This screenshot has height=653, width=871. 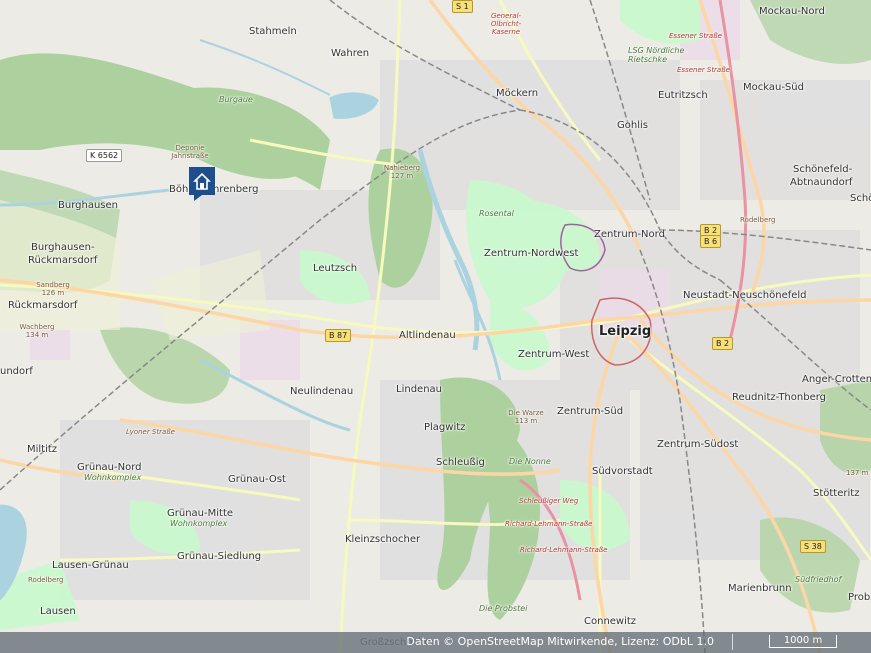 I want to click on road-shield-b2-south: B 2, so click(x=723, y=343).